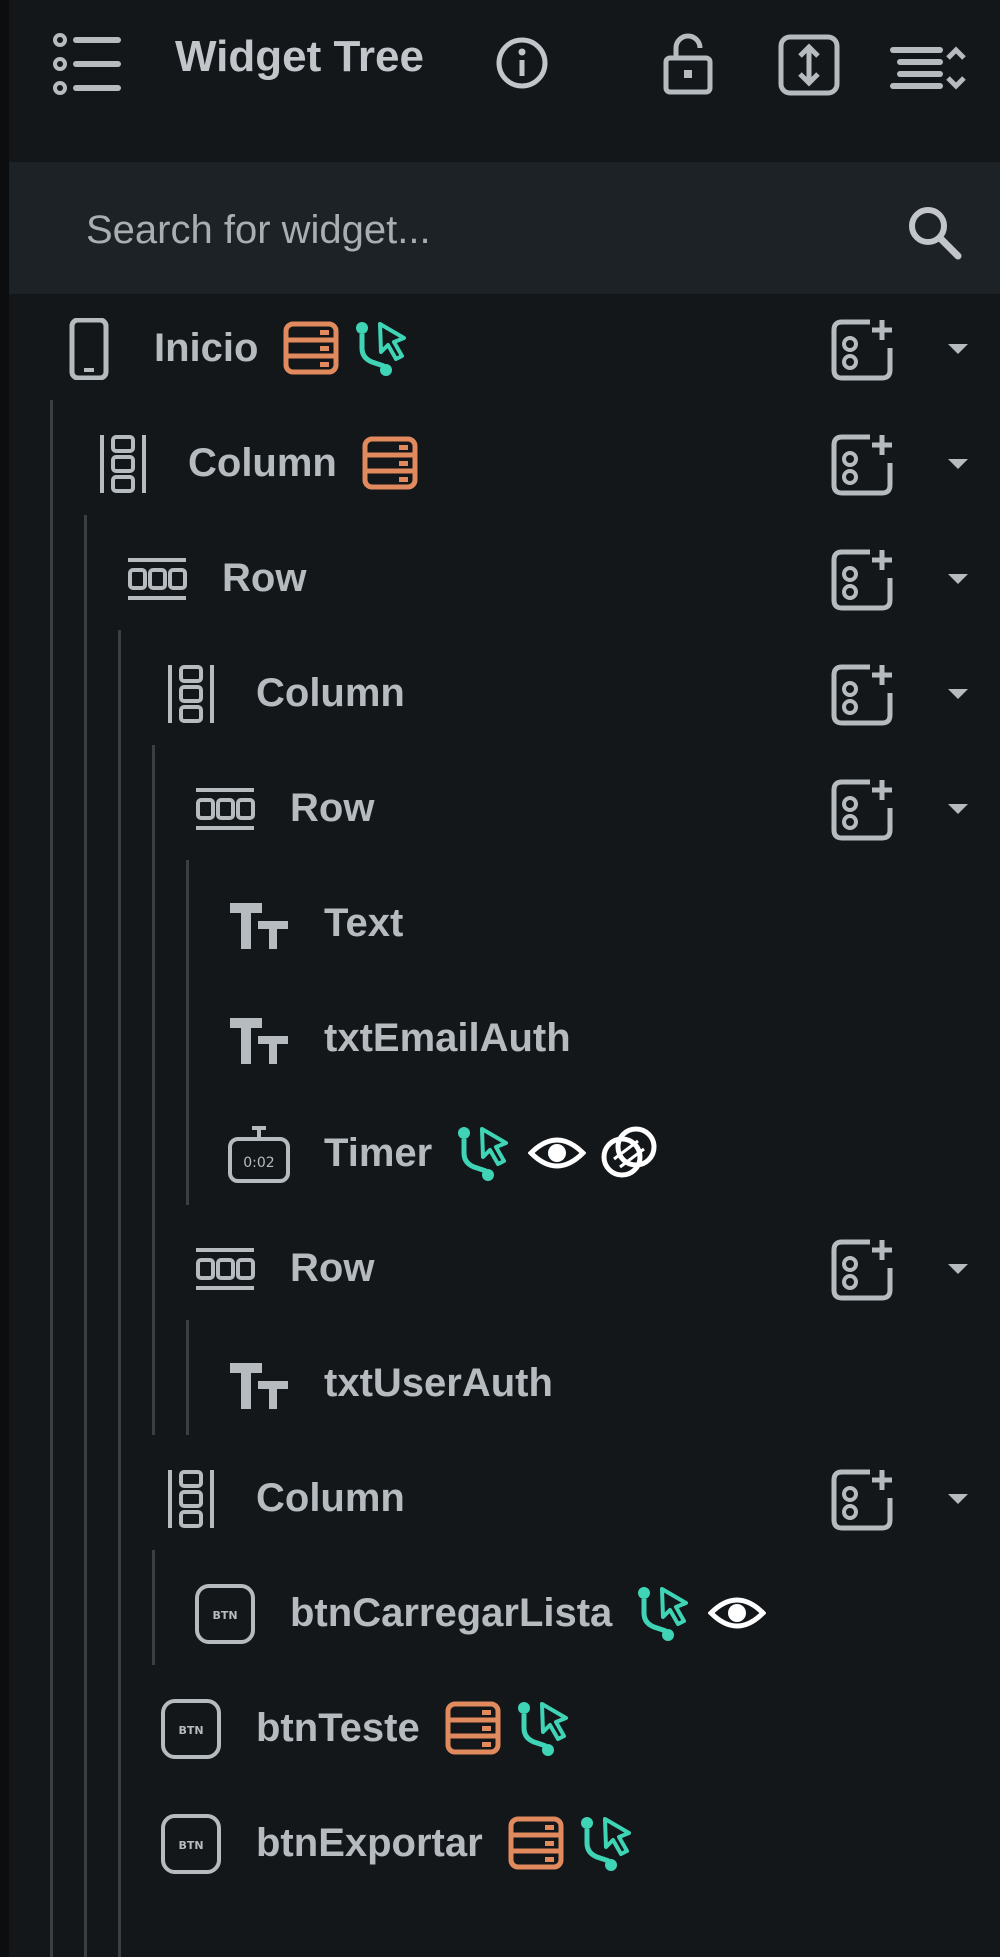 This screenshot has height=1957, width=1000. Describe the element at coordinates (451, 1613) in the screenshot. I see `tree-node-label: btnCarregarLista` at that location.